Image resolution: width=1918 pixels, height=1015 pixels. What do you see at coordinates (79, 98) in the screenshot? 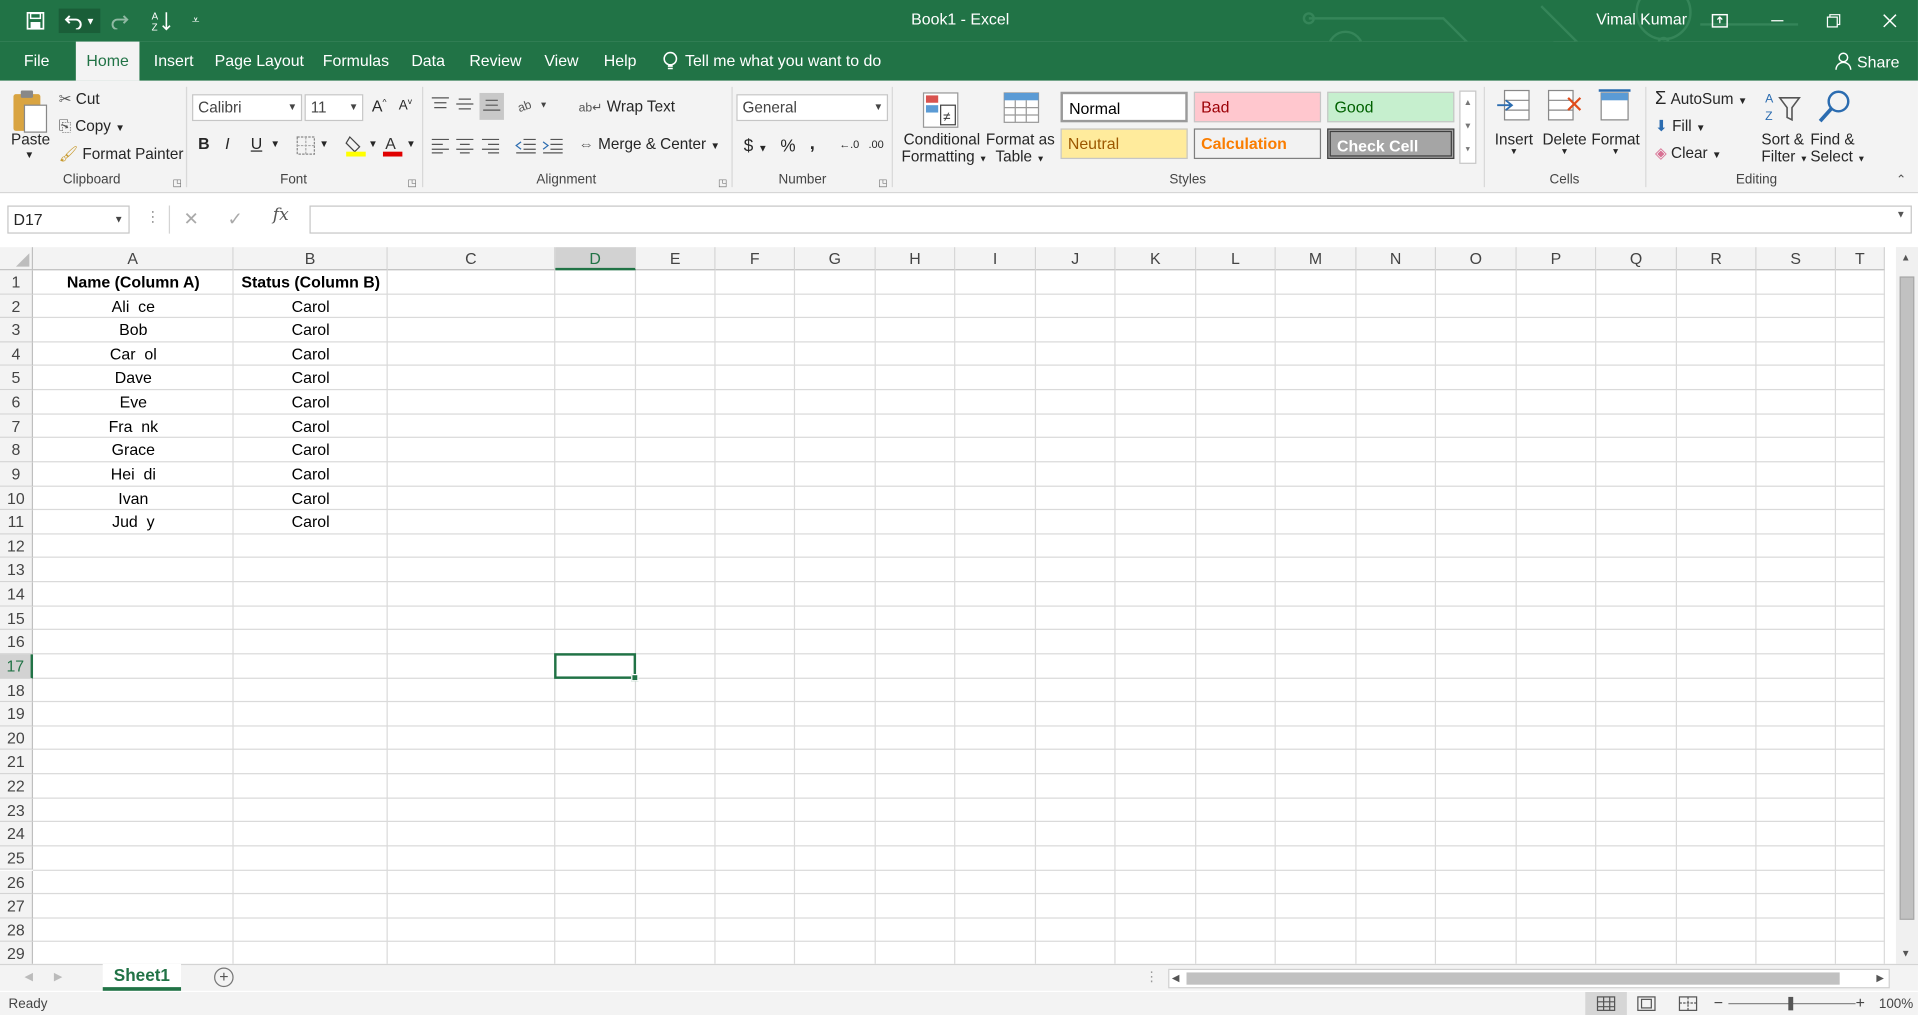
I see `cut-button: ✂ Cut` at bounding box center [79, 98].